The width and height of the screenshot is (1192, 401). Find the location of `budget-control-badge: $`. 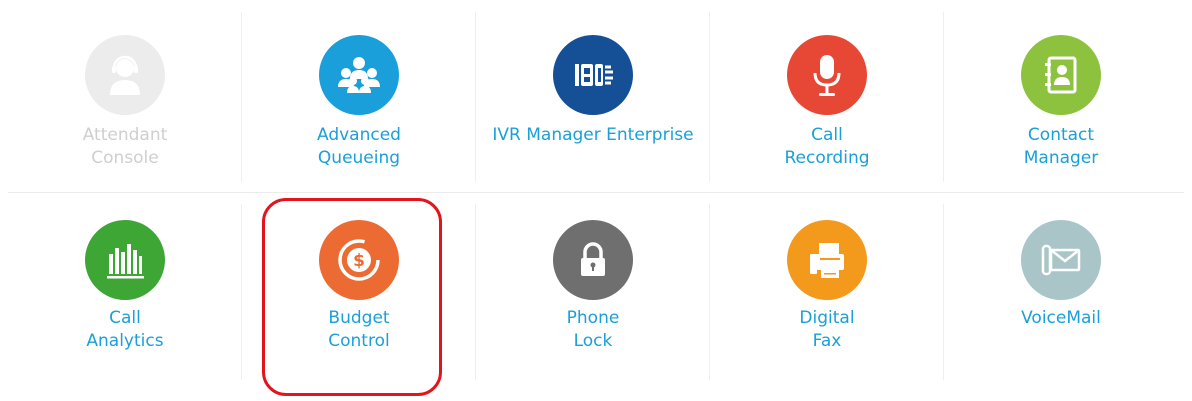

budget-control-badge: $ is located at coordinates (359, 260).